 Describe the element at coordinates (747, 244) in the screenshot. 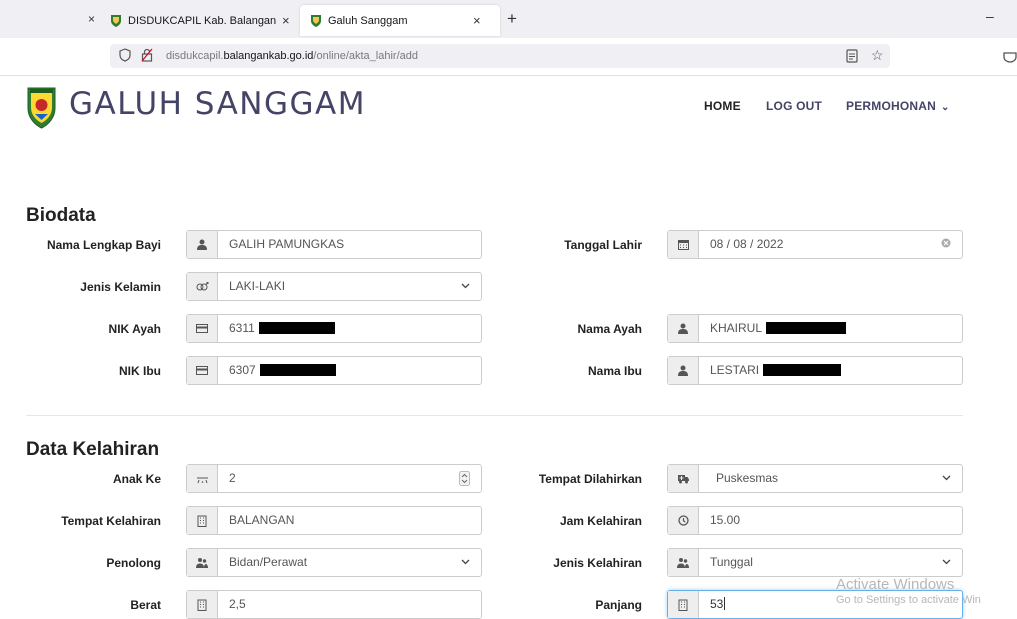

I see `tanggal-lahir-value: 08 / 08 / 2022` at that location.